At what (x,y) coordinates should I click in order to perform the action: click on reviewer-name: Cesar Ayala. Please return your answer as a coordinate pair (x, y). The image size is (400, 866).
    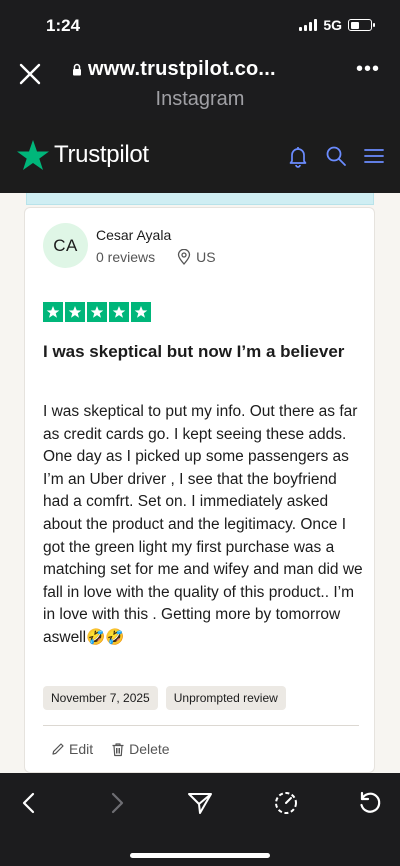
    Looking at the image, I should click on (133, 235).